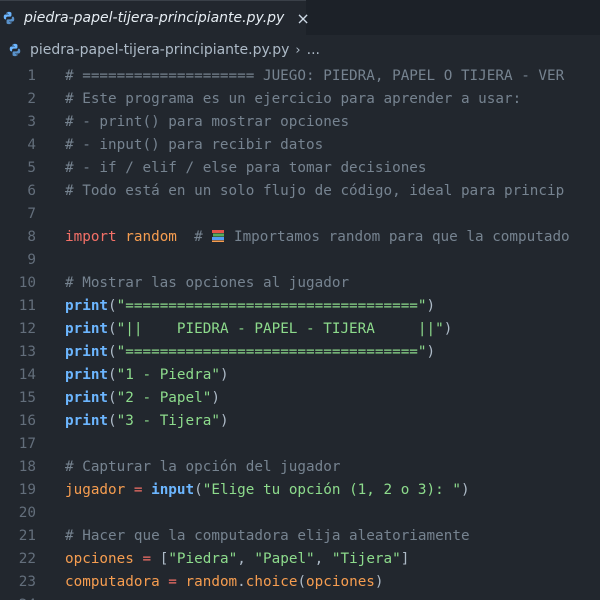  What do you see at coordinates (27, 513) in the screenshot?
I see `line-number: 20` at bounding box center [27, 513].